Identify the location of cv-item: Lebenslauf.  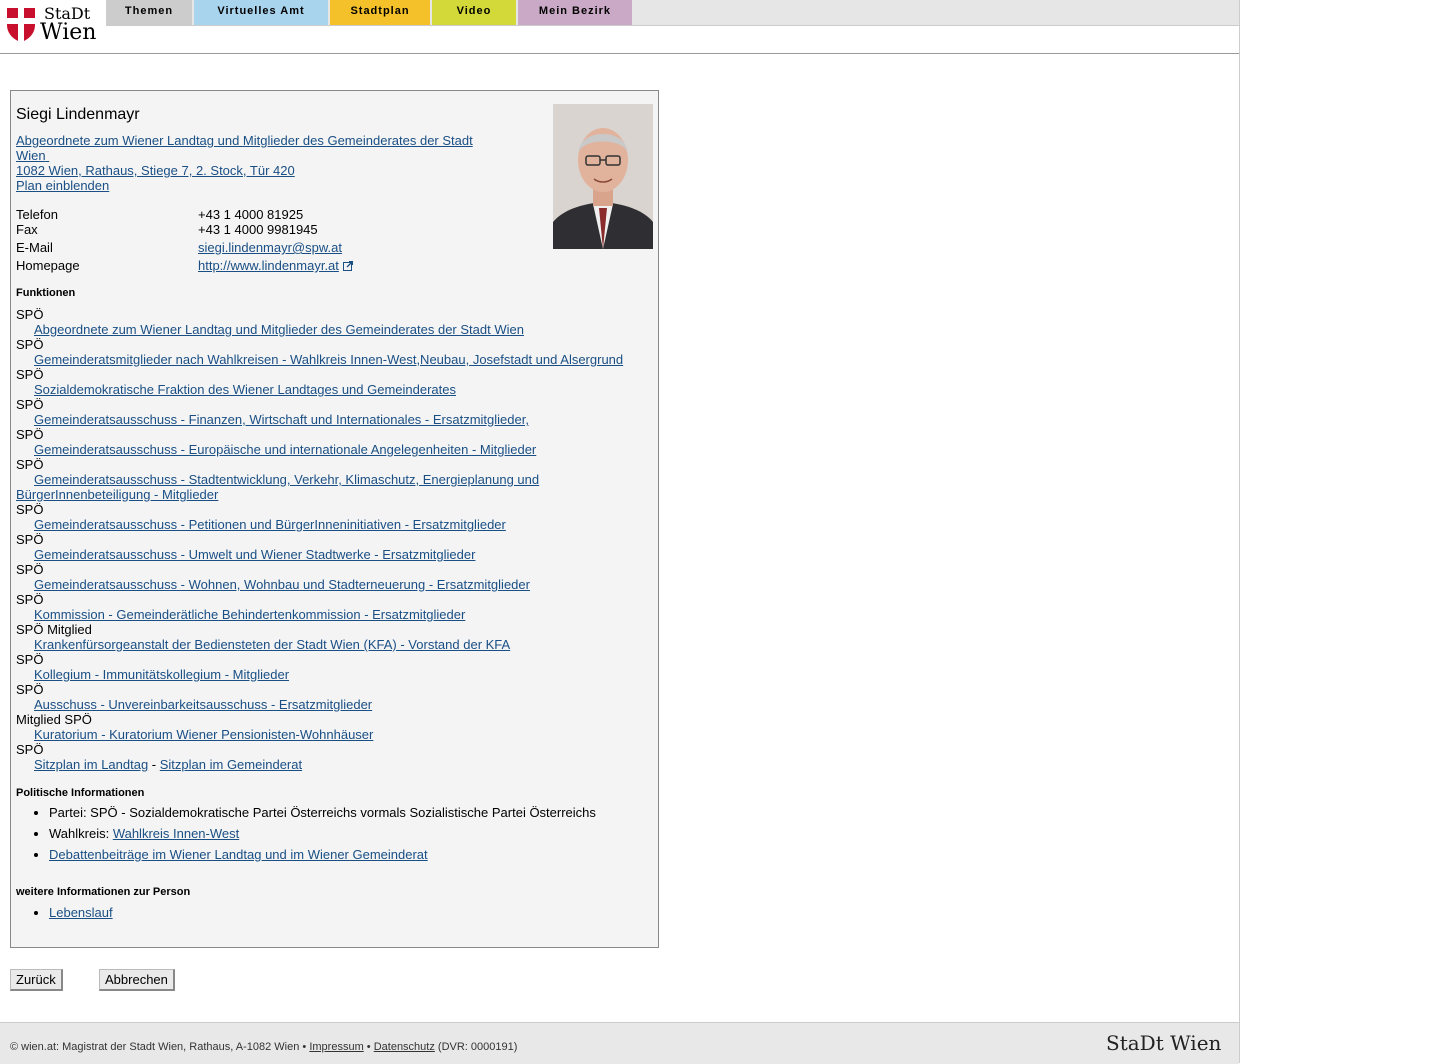
(81, 912).